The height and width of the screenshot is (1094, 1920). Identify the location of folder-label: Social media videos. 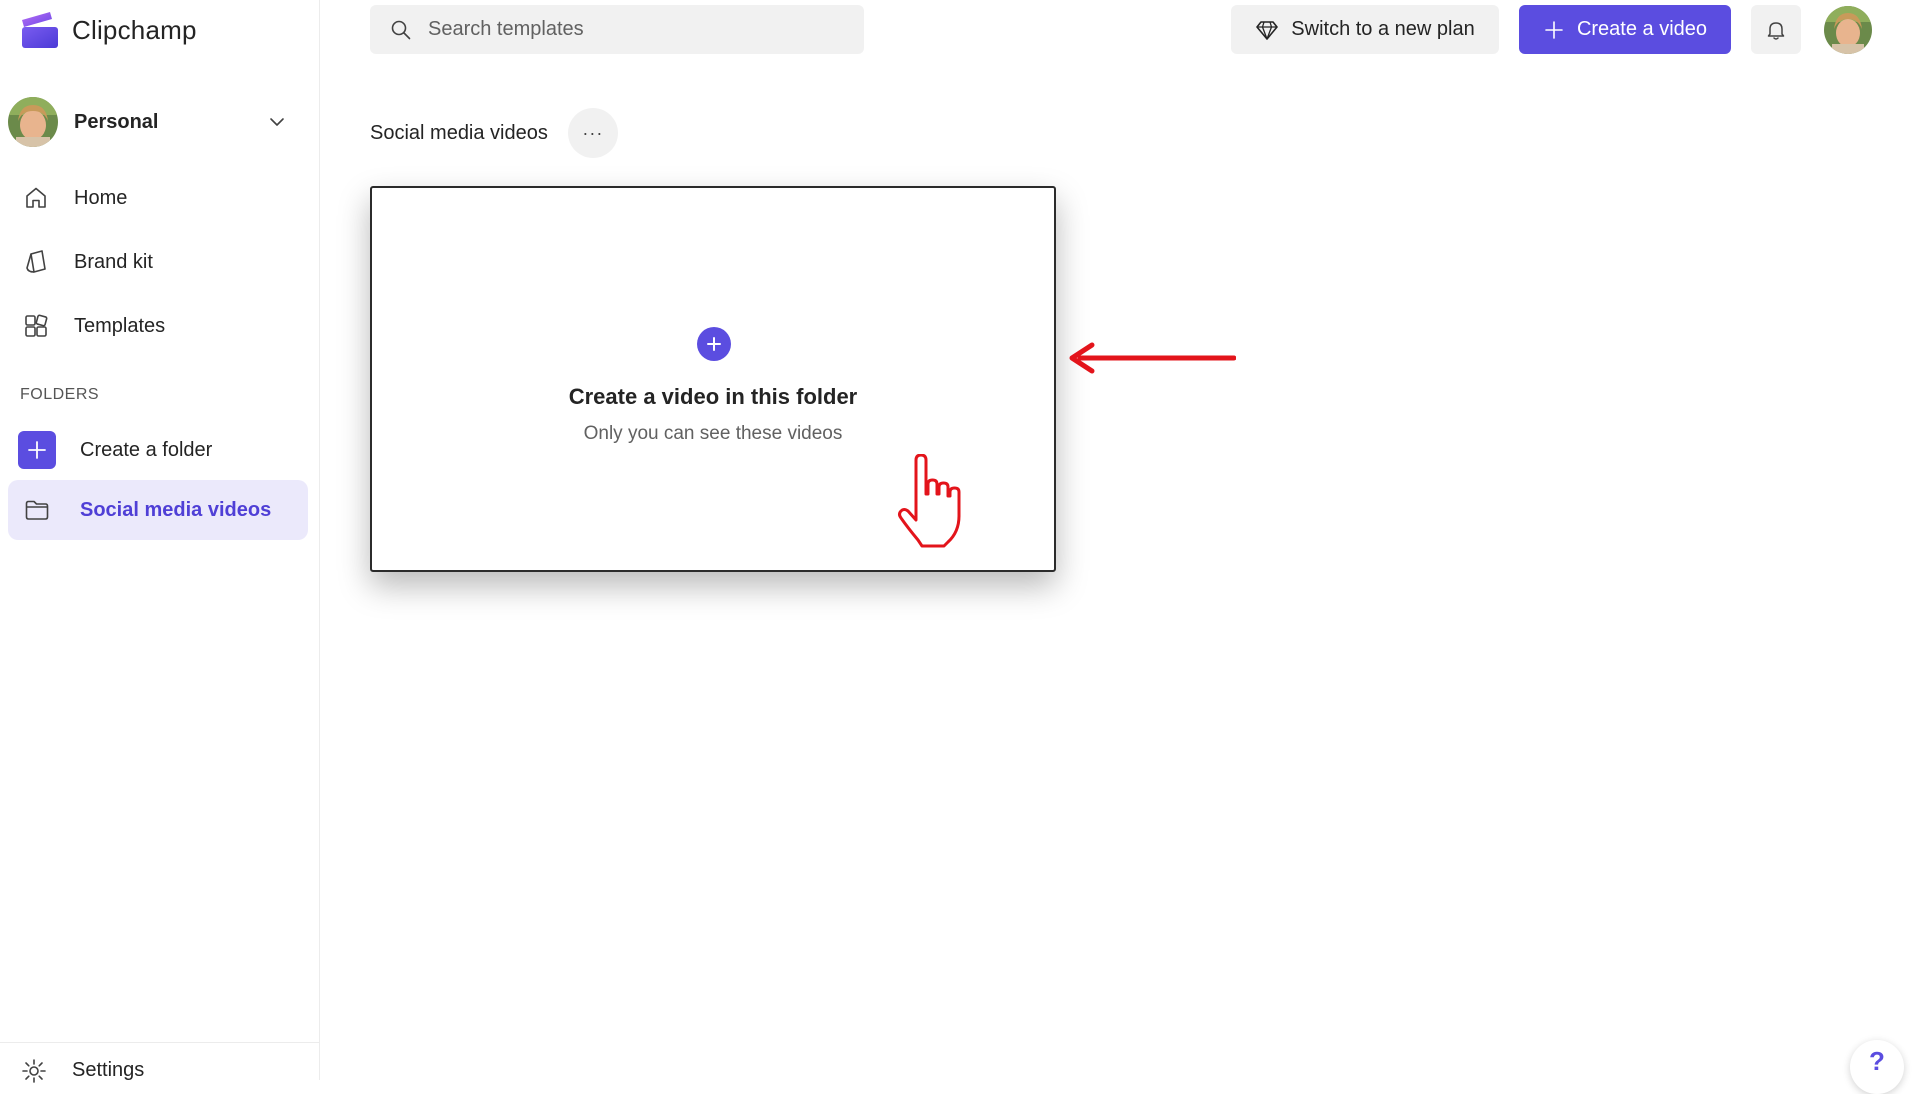
(176, 509).